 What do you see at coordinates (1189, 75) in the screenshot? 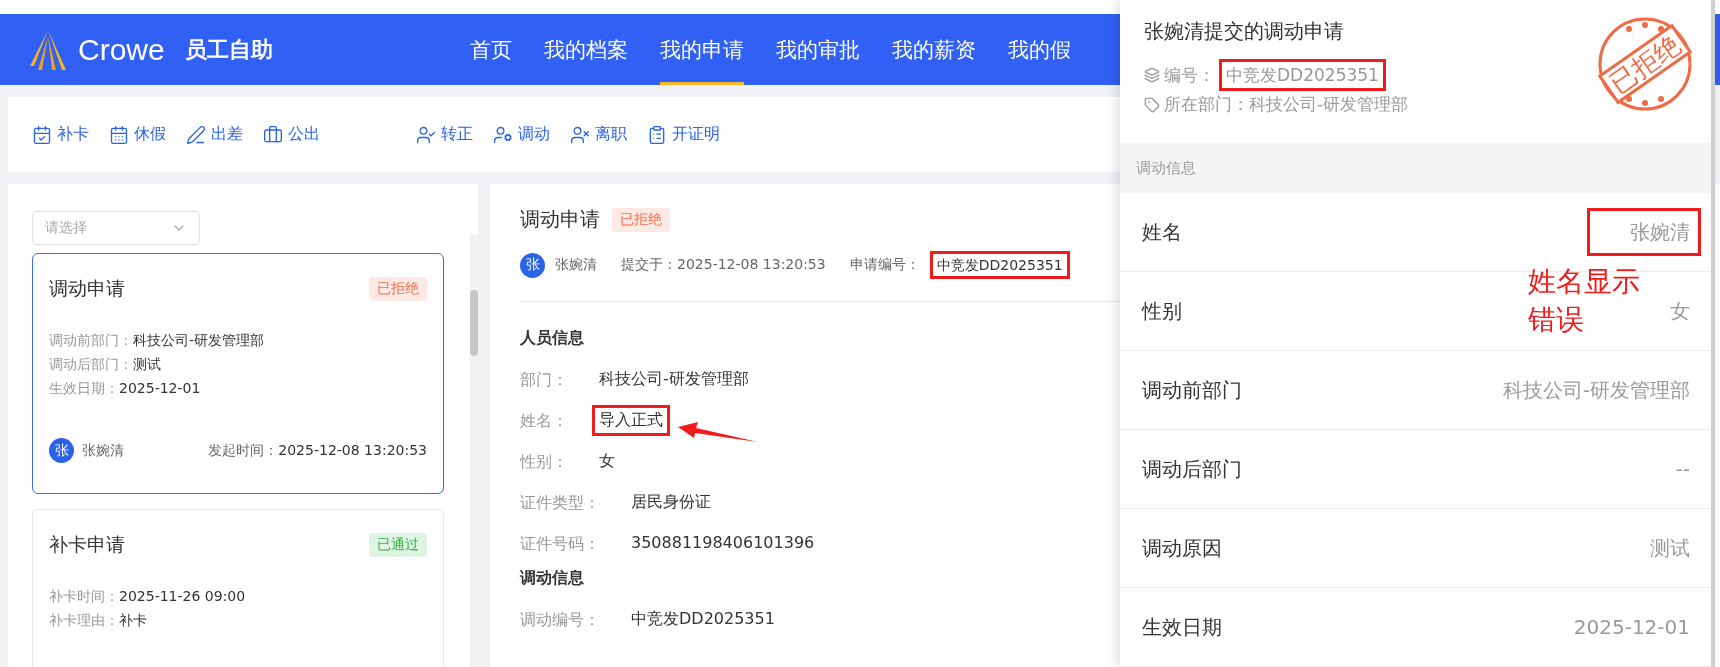
I see `number-label: 编号：` at bounding box center [1189, 75].